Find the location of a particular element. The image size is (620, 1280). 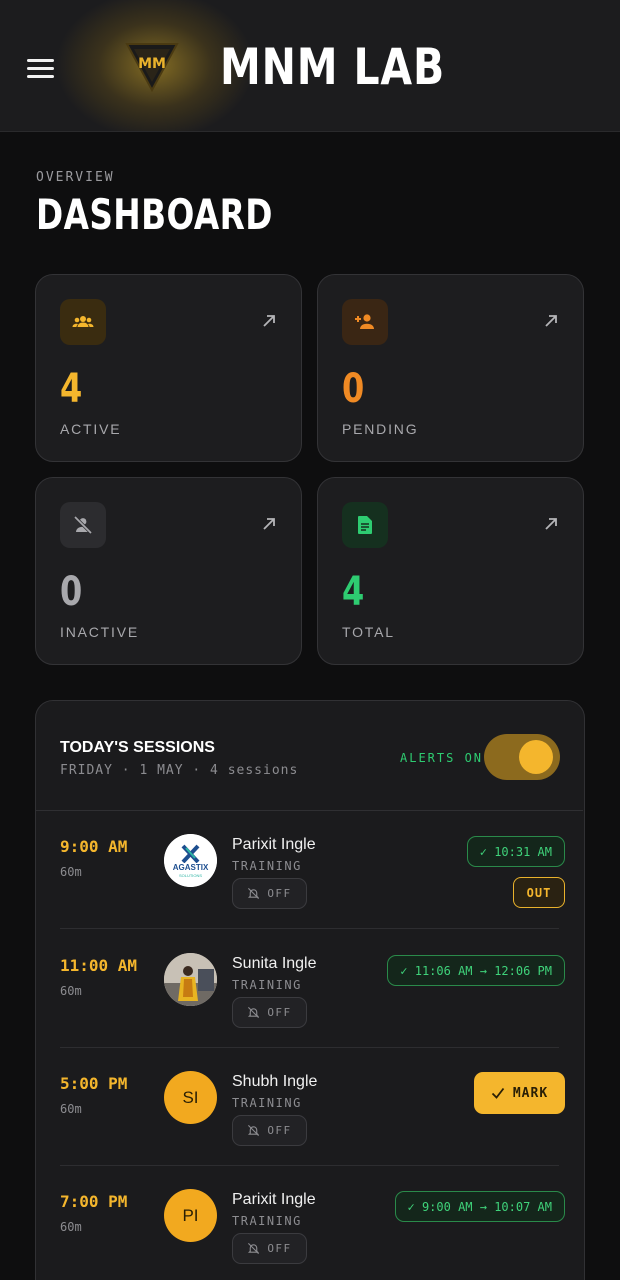

session-client-name: Sunita Ingle is located at coordinates (274, 963).